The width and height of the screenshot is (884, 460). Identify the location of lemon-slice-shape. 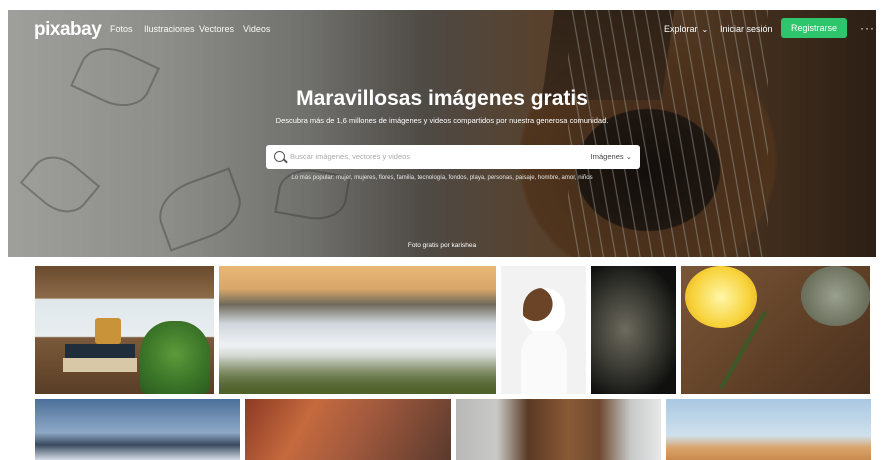
(721, 297).